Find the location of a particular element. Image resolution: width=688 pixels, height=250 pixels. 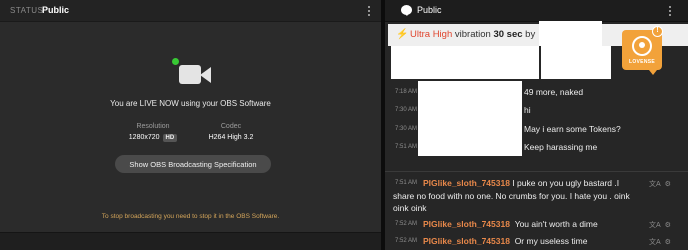

message-line: PIGlike_sloth_745318 Or my useless time is located at coordinates (505, 241).